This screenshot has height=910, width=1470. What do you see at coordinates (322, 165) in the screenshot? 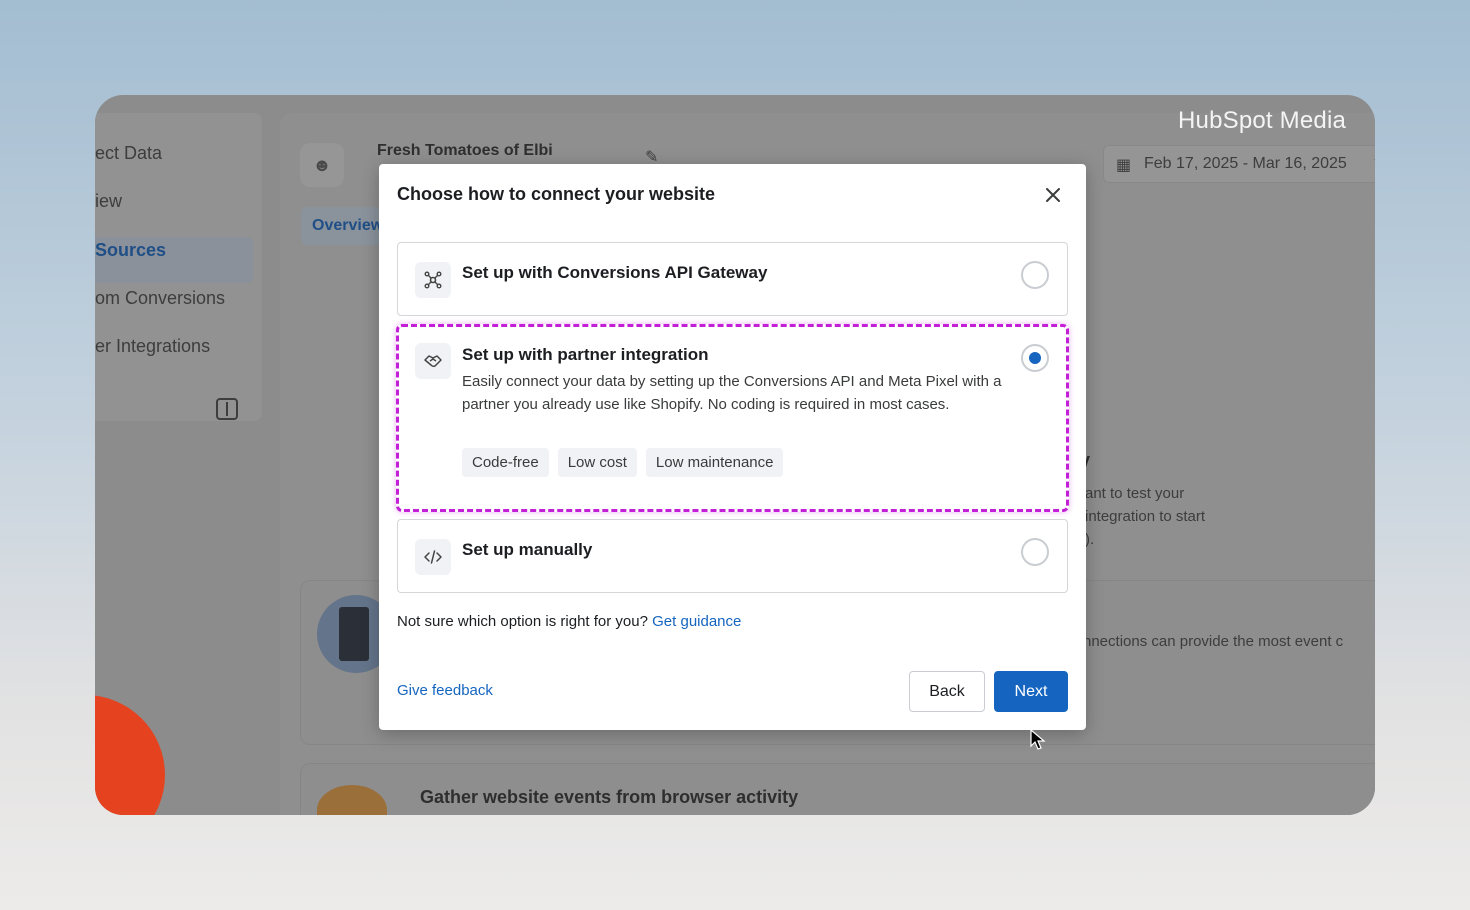
I see `account-avatar-icon: ☻` at bounding box center [322, 165].